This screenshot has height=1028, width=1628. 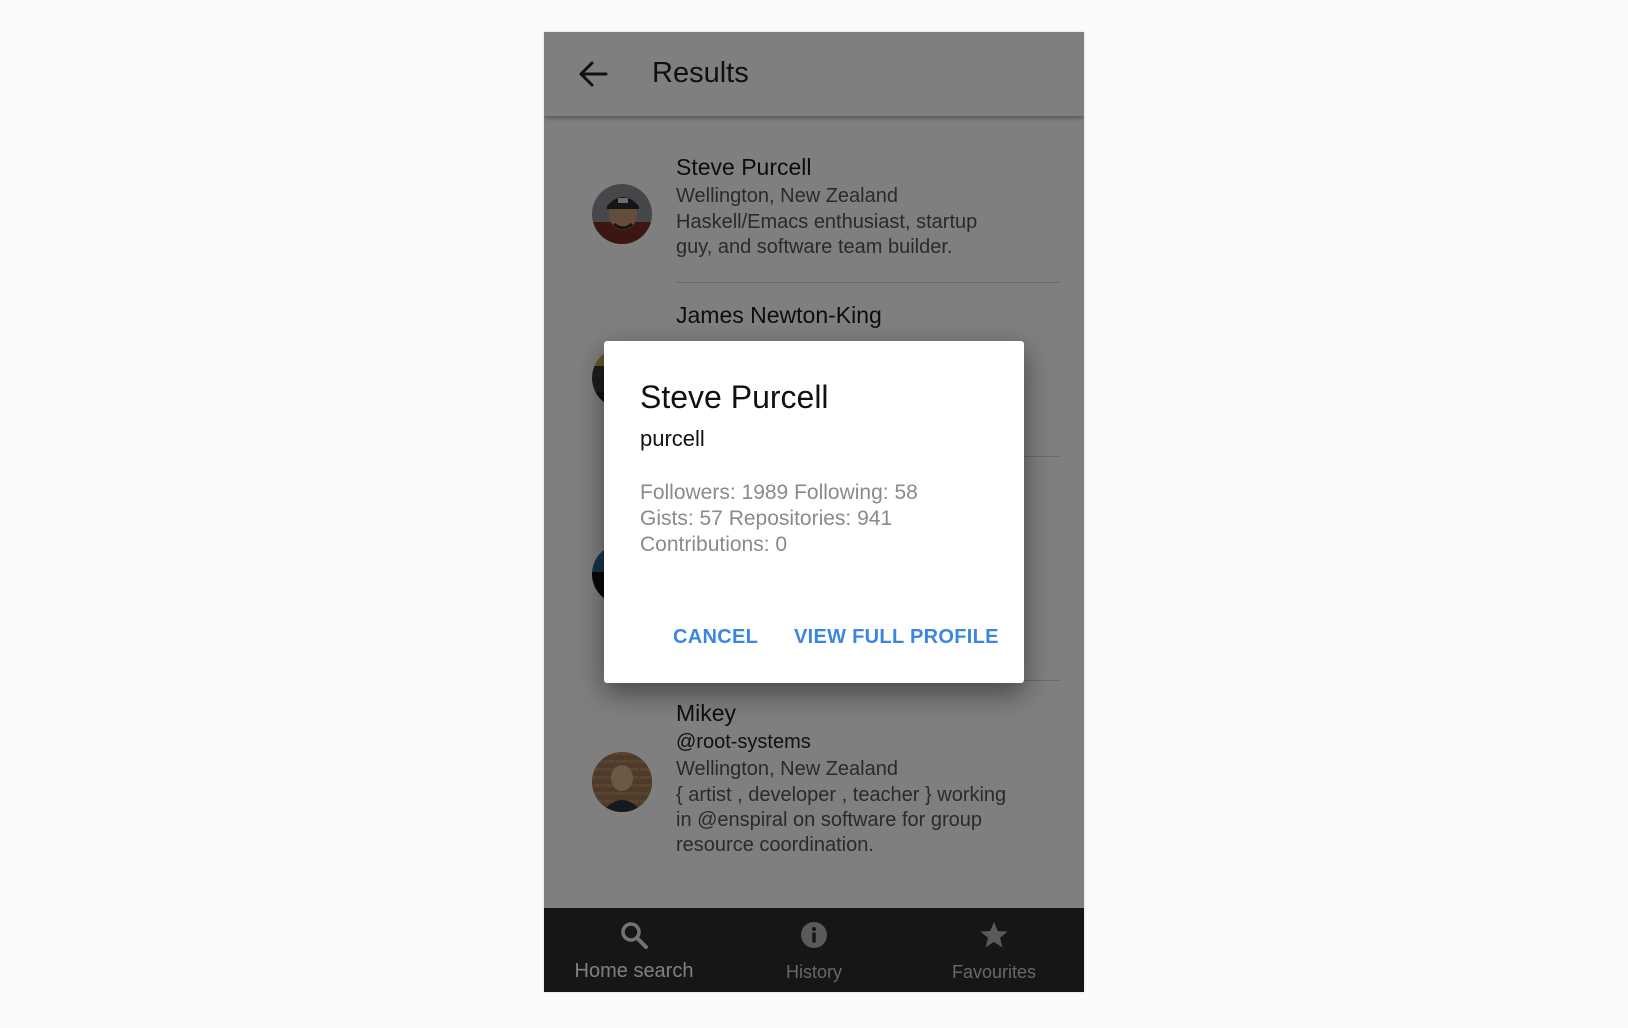 I want to click on dialog-stats-followers: Followers: 1989 Following: 58, so click(x=779, y=492).